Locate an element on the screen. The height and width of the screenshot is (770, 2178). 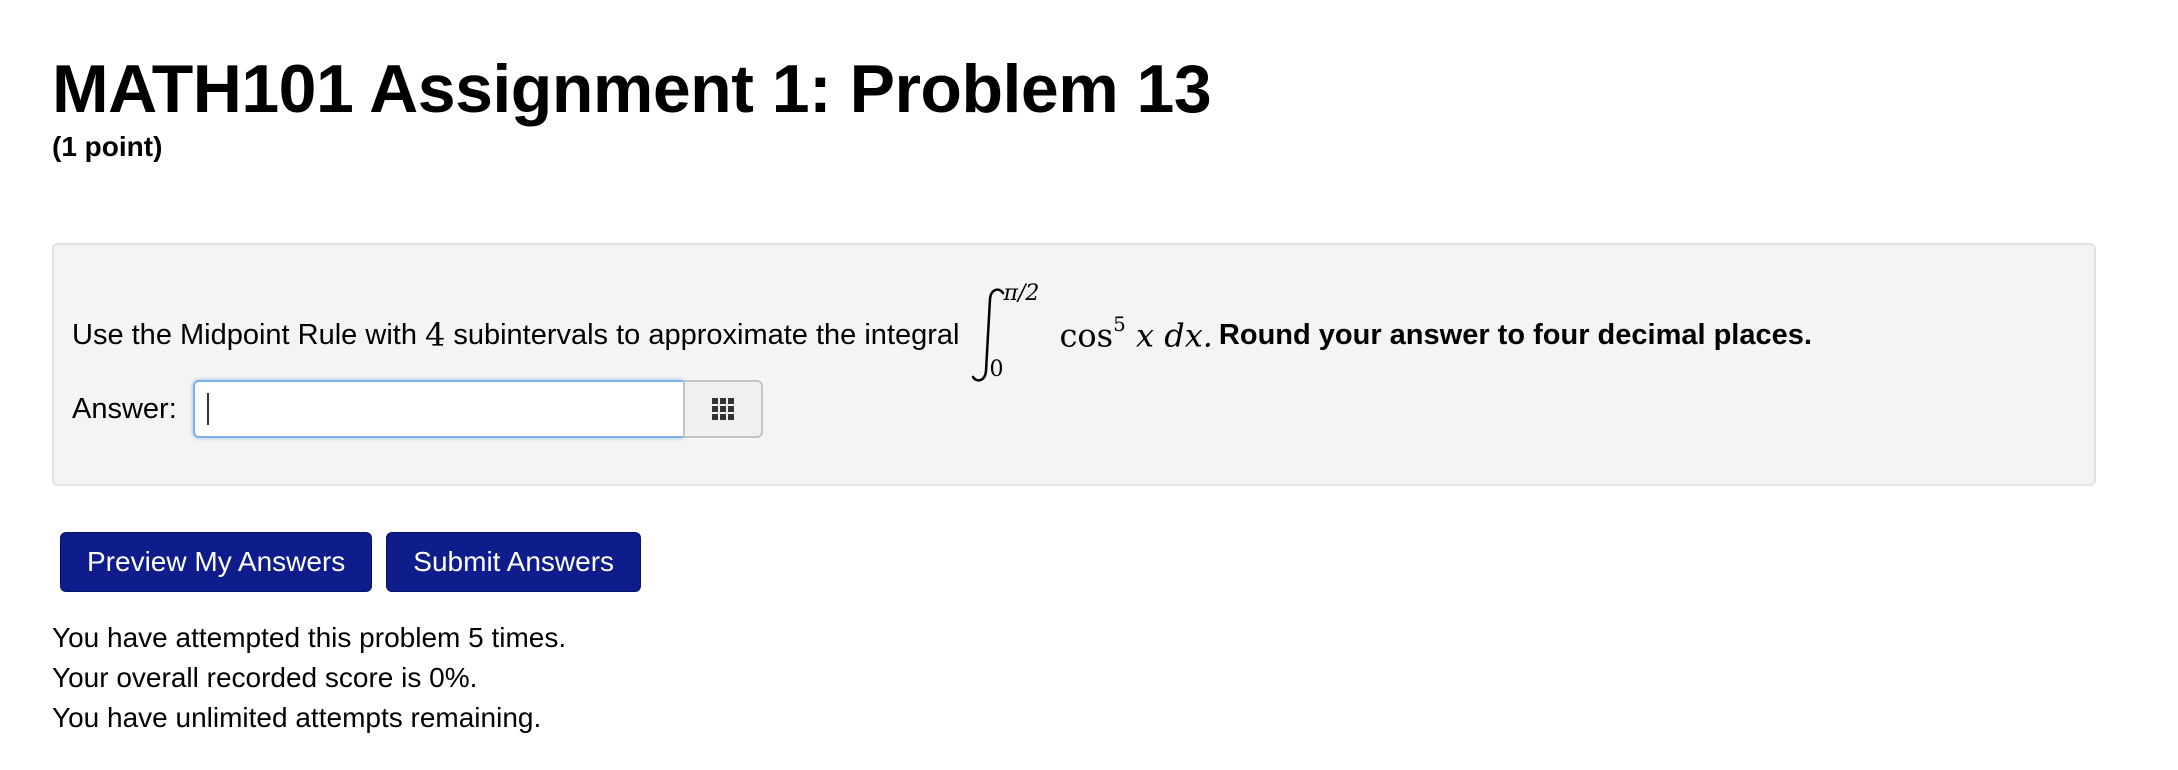
subintervals-count: 4 is located at coordinates (435, 335).